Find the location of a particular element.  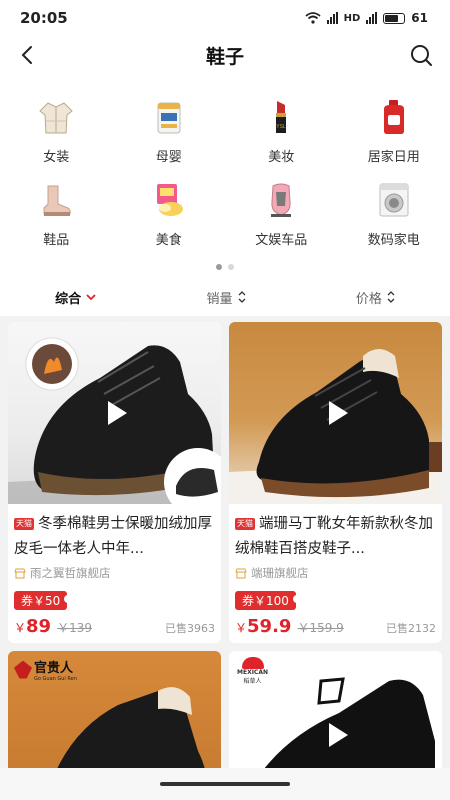

category-label: 文娱车品 is located at coordinates (281, 240).